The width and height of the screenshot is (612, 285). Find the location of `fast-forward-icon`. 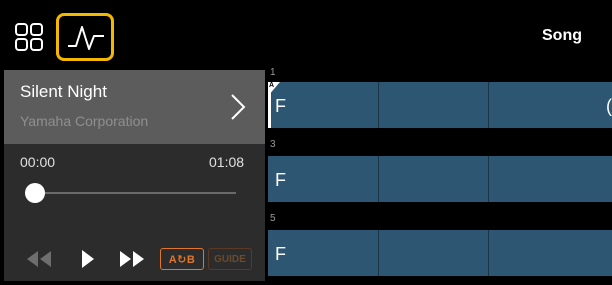

fast-forward-icon is located at coordinates (132, 259).